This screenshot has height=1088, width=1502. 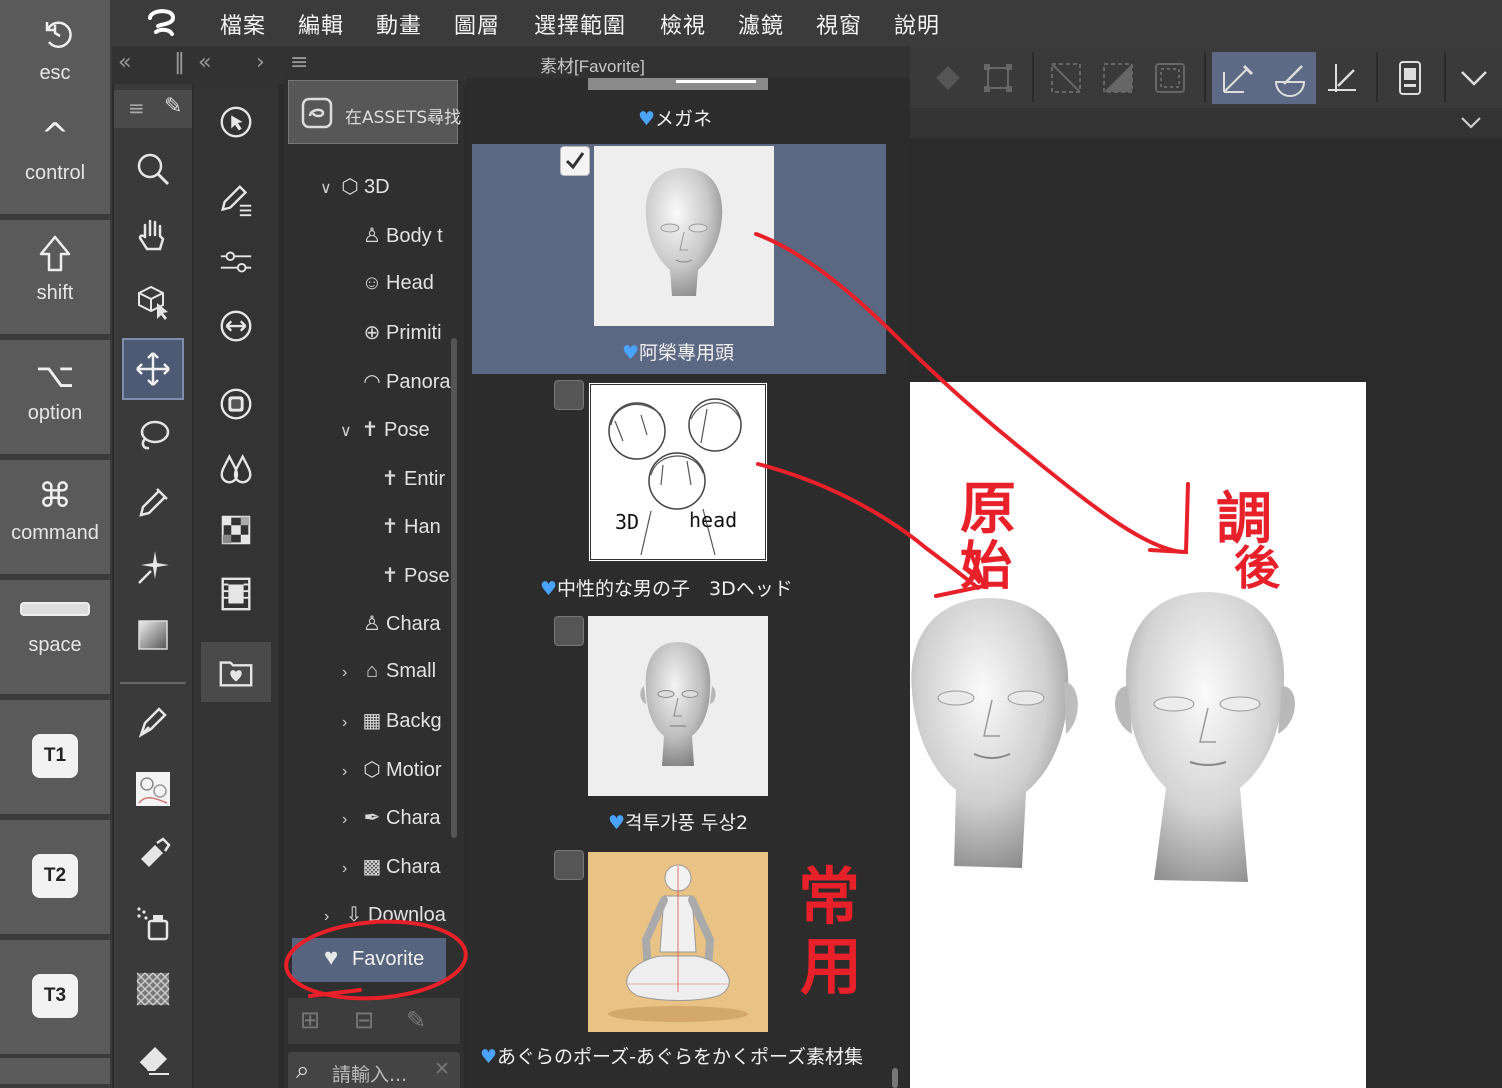 I want to click on collapse-left-2-icon: «, so click(x=204, y=62).